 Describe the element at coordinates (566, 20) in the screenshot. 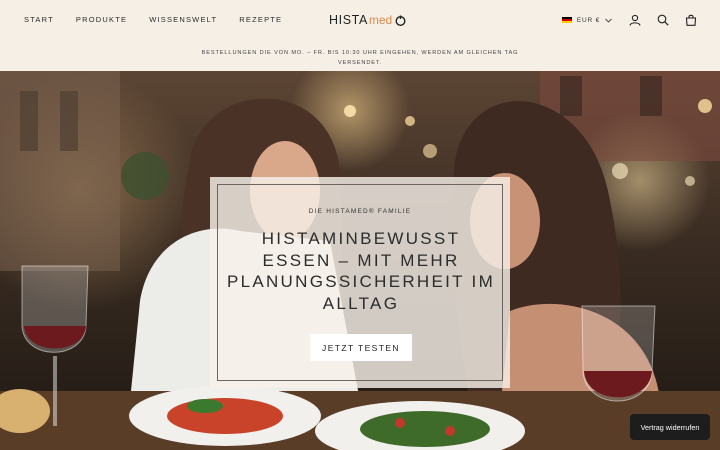

I see `germany-flag-icon` at that location.